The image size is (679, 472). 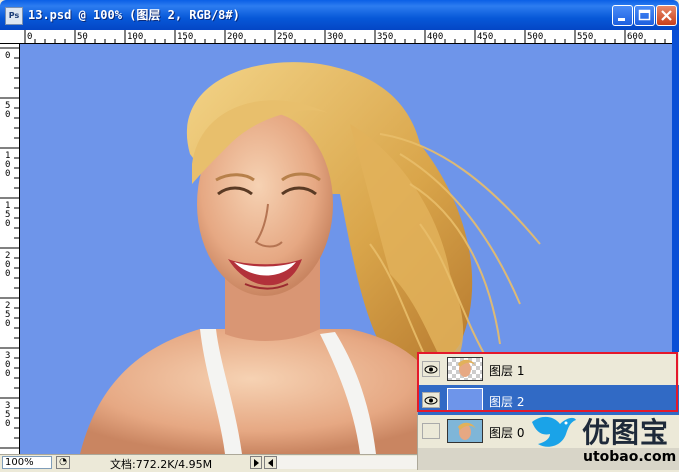 I want to click on maximize-button, so click(x=644, y=15).